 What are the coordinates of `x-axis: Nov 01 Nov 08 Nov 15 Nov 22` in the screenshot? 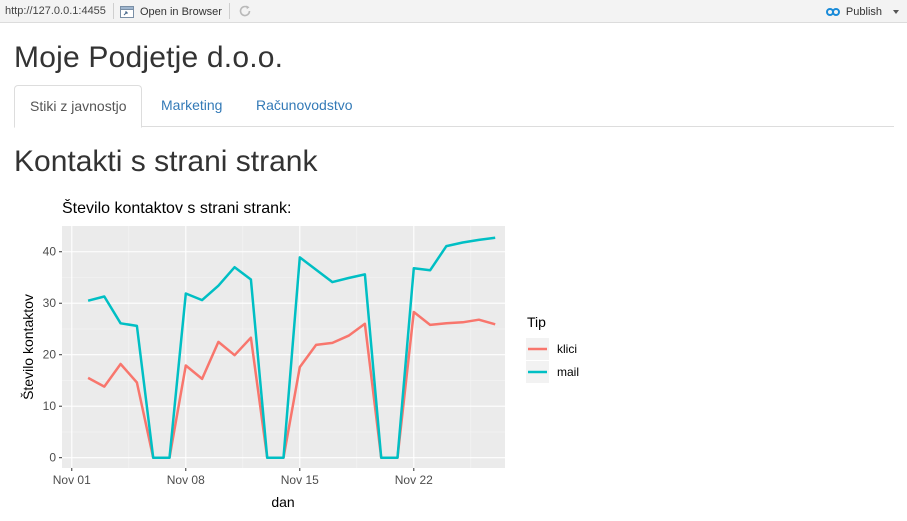 It's located at (243, 477).